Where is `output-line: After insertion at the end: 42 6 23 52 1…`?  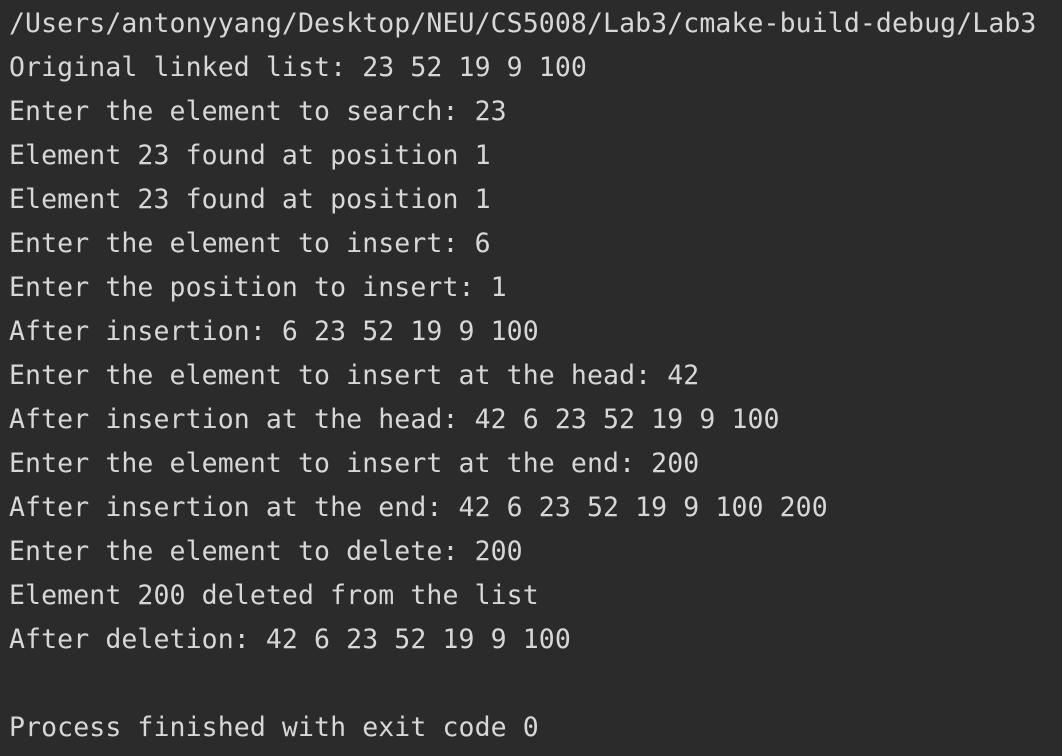 output-line: After insertion at the end: 42 6 23 52 1… is located at coordinates (418, 507).